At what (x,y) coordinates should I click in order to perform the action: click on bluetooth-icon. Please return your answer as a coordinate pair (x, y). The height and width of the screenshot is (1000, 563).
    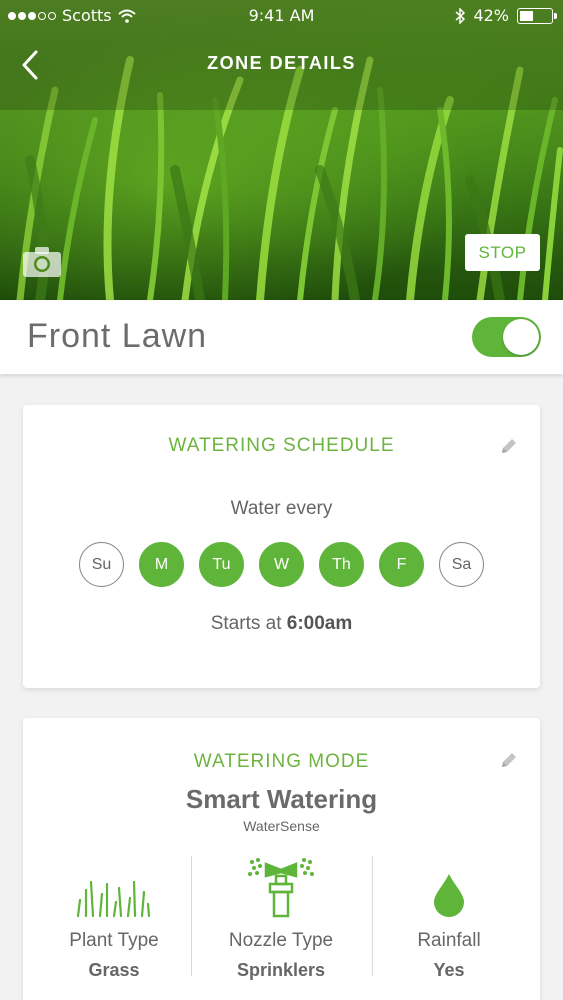
    Looking at the image, I should click on (460, 15).